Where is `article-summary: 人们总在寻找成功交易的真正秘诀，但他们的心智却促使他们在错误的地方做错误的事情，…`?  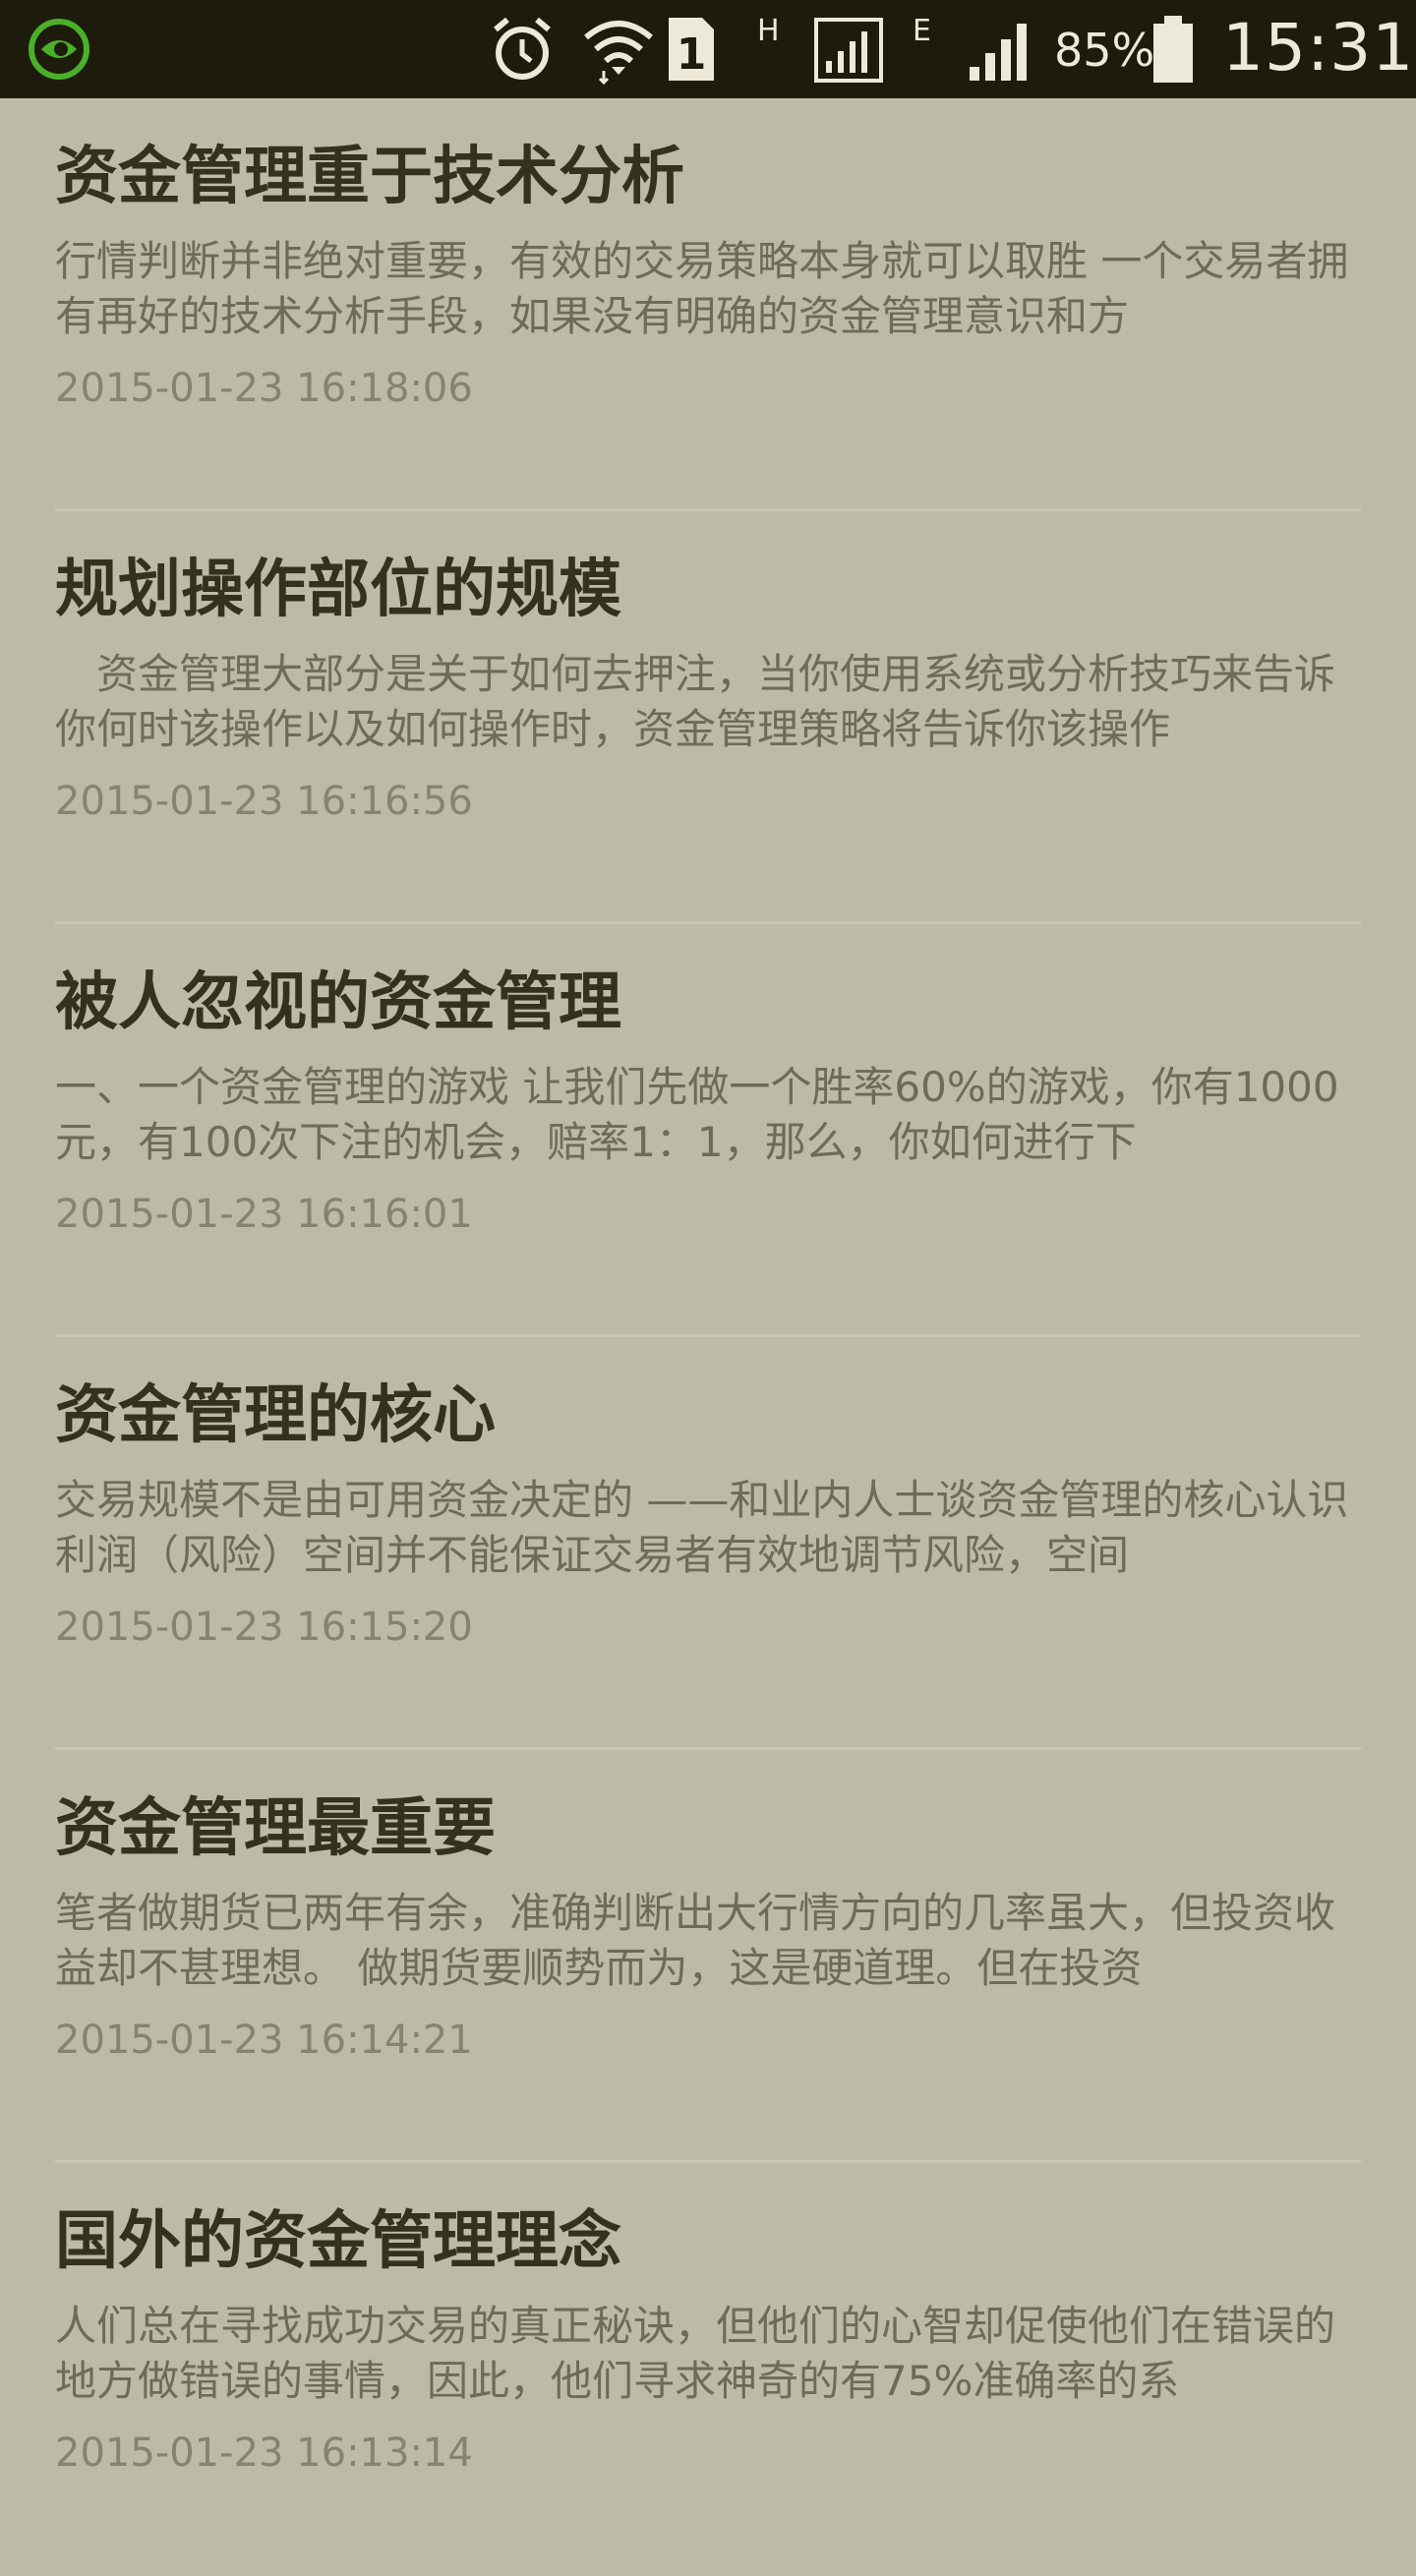
article-summary: 人们总在寻找成功交易的真正秘诀，但他们的心智却促使他们在错误的地方做错误的事情，… is located at coordinates (695, 2353).